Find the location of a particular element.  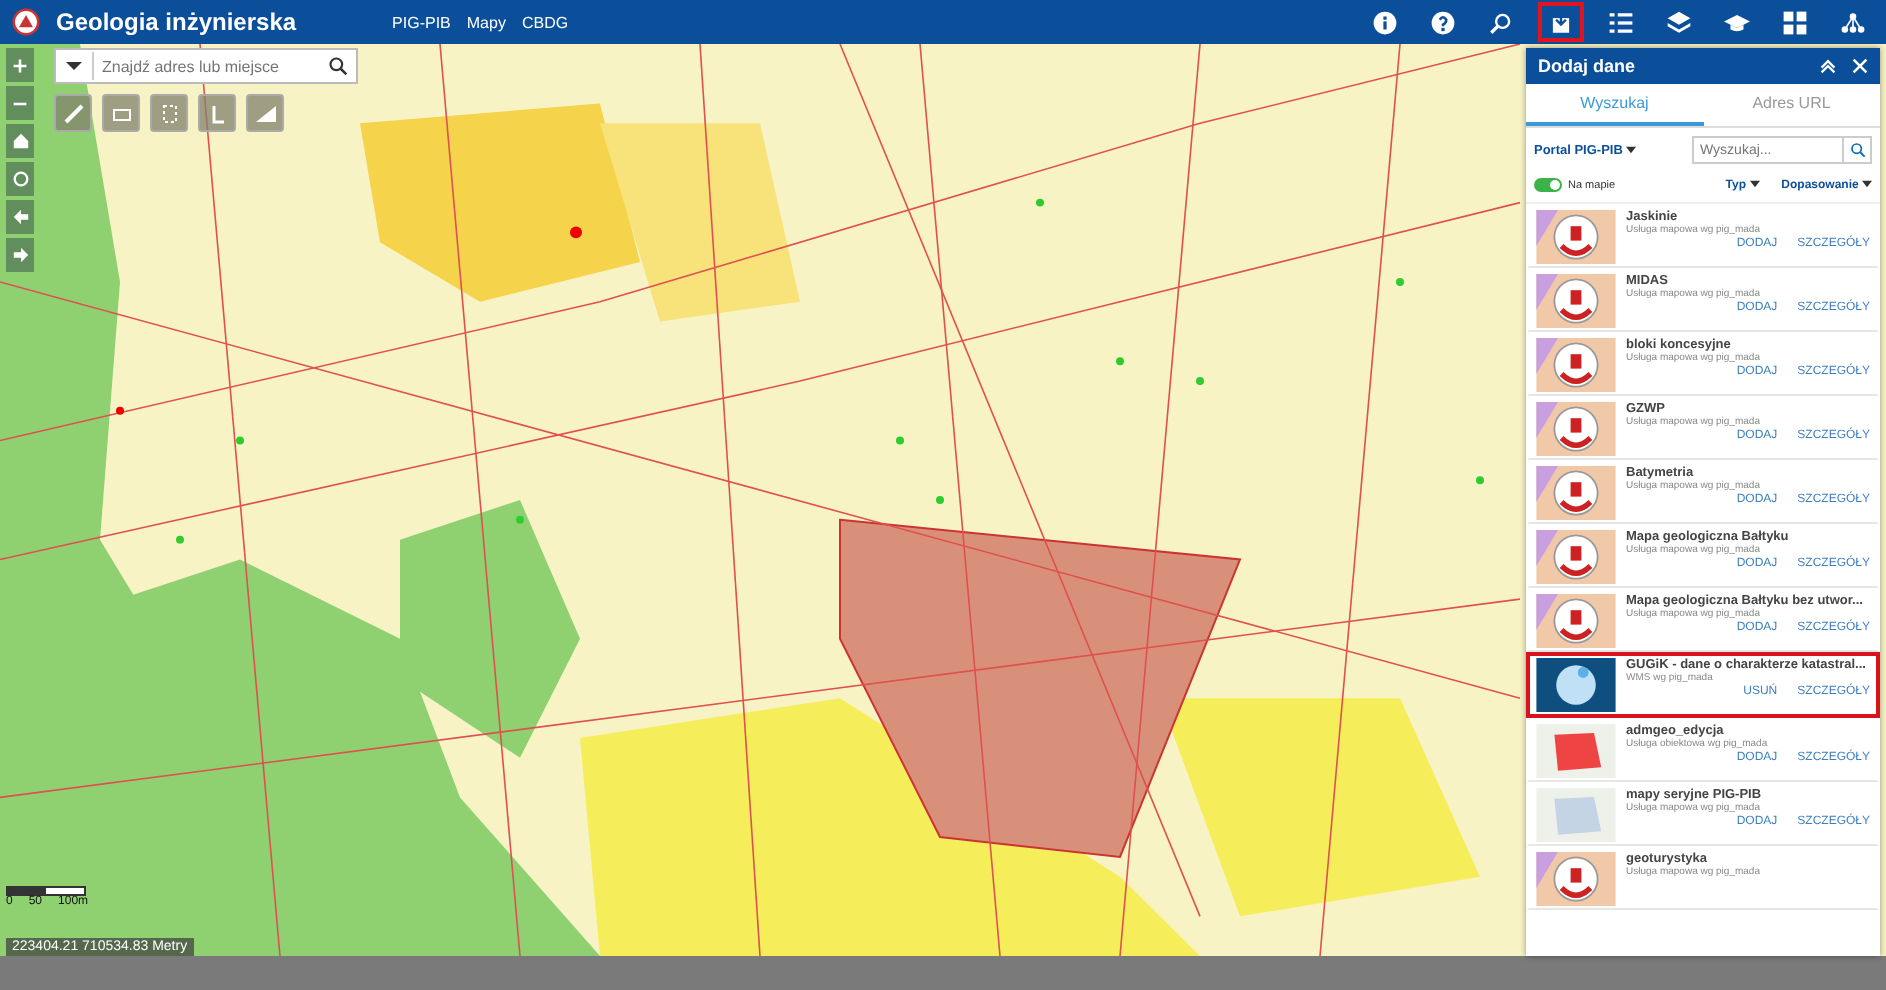

grid-map-thumbnail is located at coordinates (1576, 815).